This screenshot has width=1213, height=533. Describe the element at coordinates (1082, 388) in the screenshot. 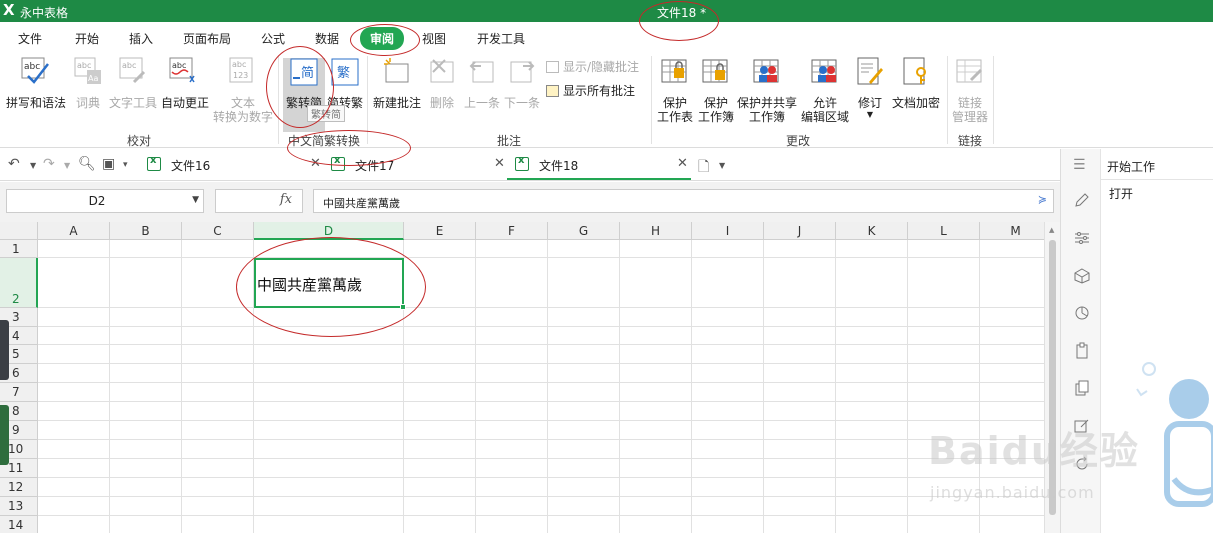

I see `copy-icon` at that location.